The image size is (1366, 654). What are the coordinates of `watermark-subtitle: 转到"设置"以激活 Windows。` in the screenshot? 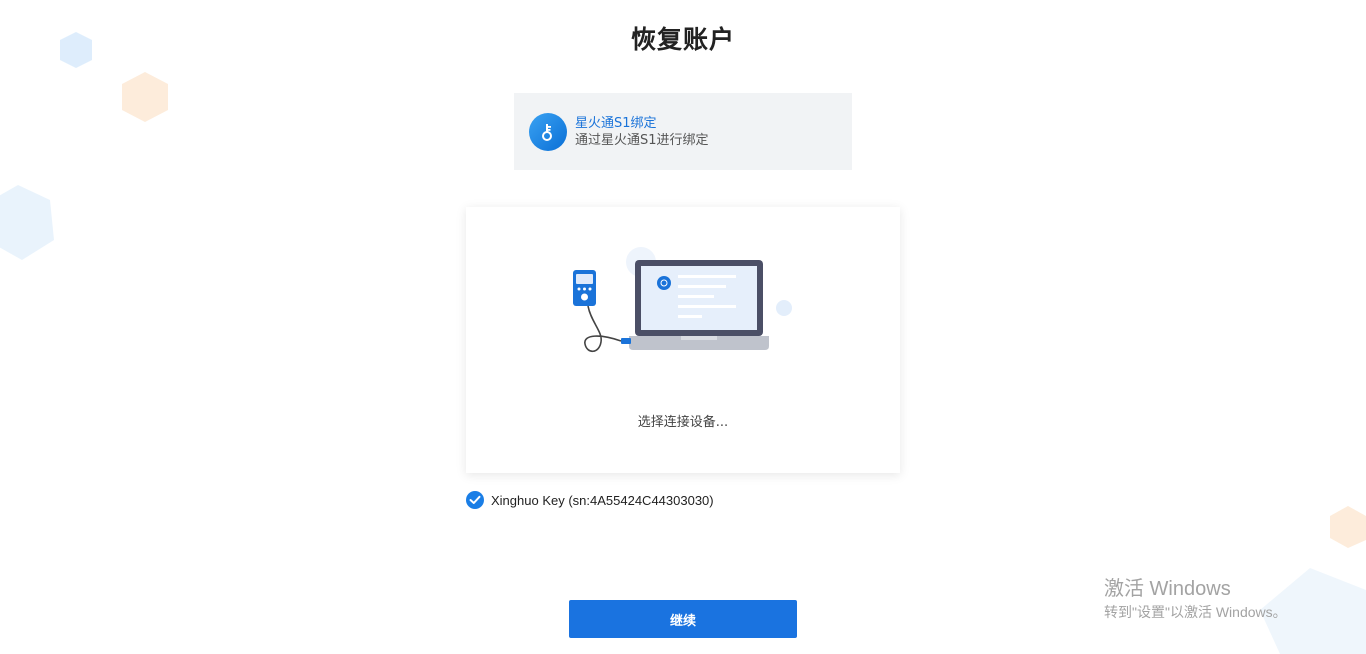 It's located at (1195, 612).